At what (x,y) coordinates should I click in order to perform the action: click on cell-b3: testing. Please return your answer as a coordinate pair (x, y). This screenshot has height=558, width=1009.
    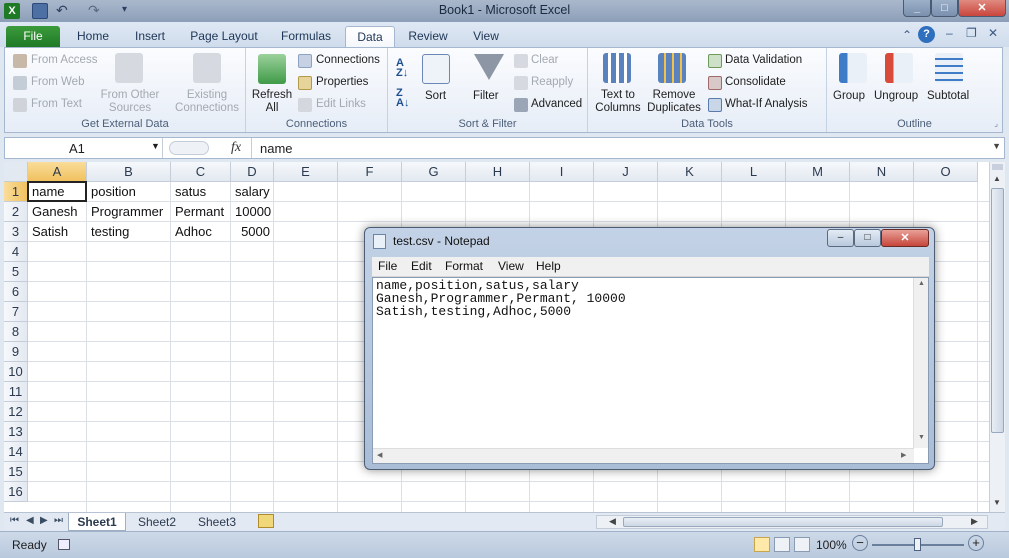
    Looking at the image, I should click on (129, 232).